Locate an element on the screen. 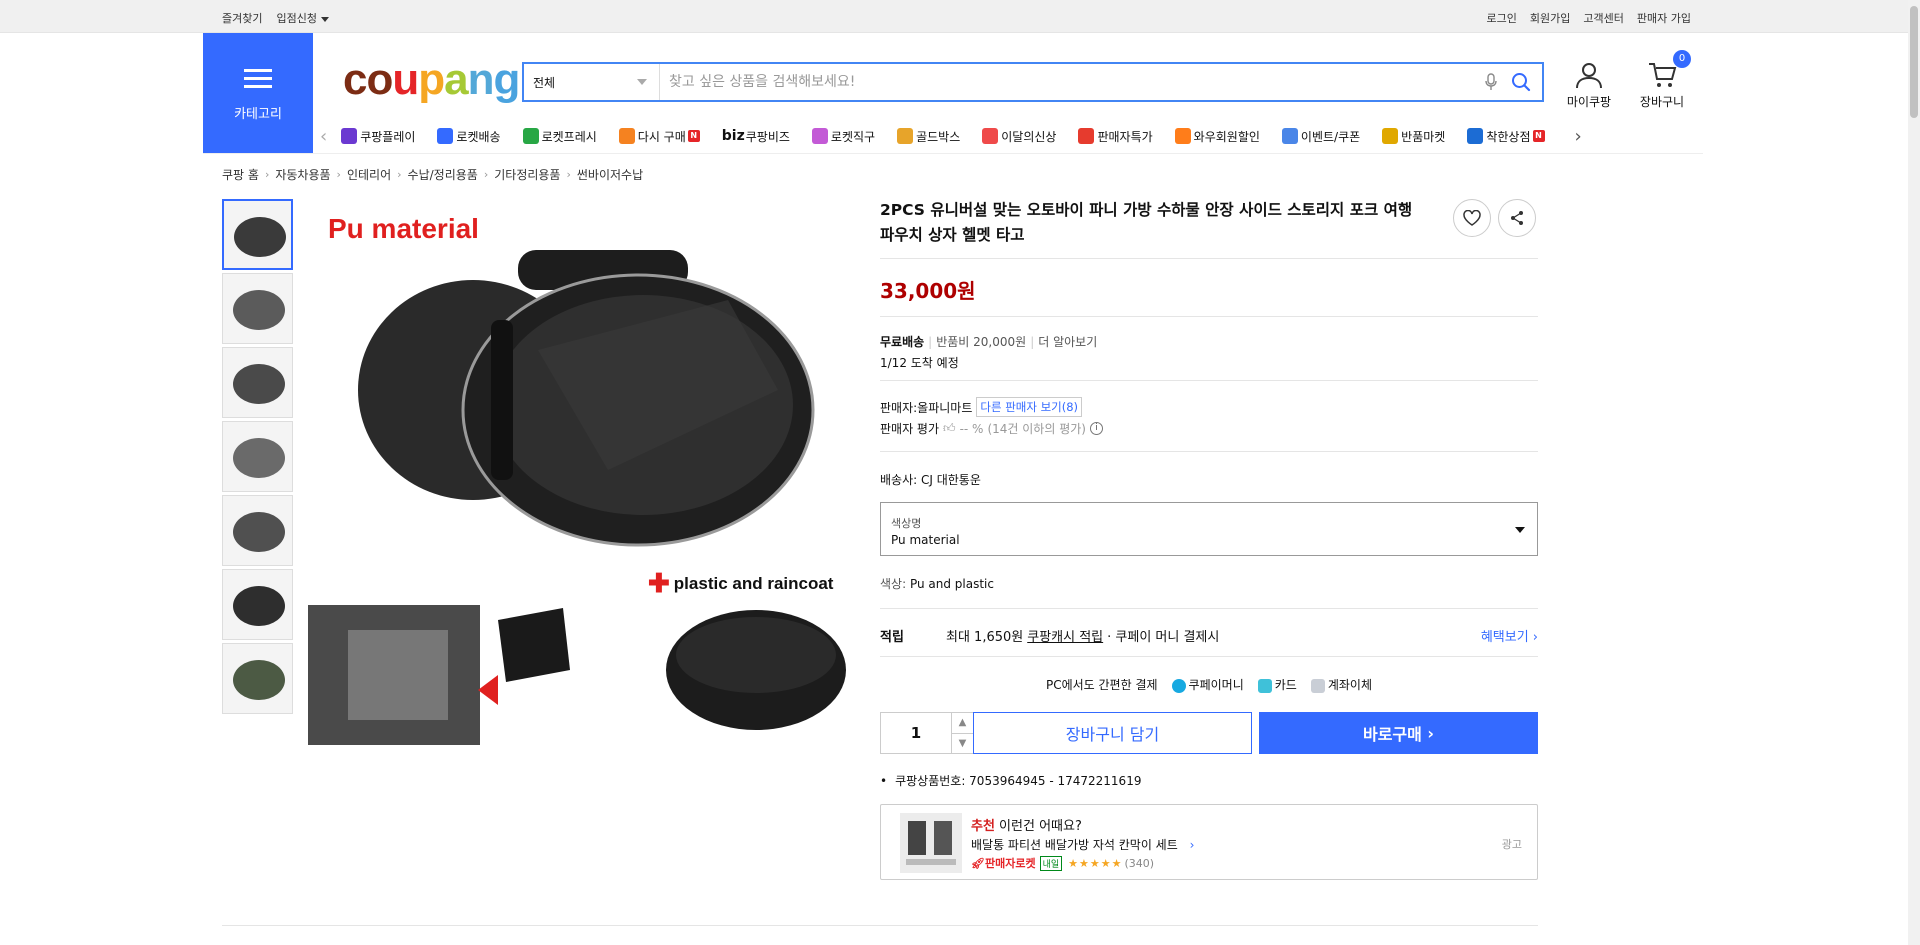 The image size is (1920, 945). nav-item-label: 다시 구매 is located at coordinates (661, 136).